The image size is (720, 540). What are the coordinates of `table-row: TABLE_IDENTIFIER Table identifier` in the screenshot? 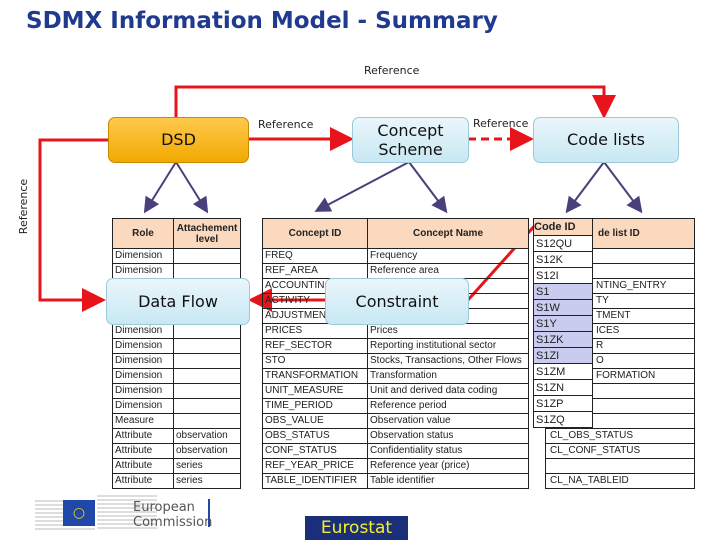 It's located at (395, 481).